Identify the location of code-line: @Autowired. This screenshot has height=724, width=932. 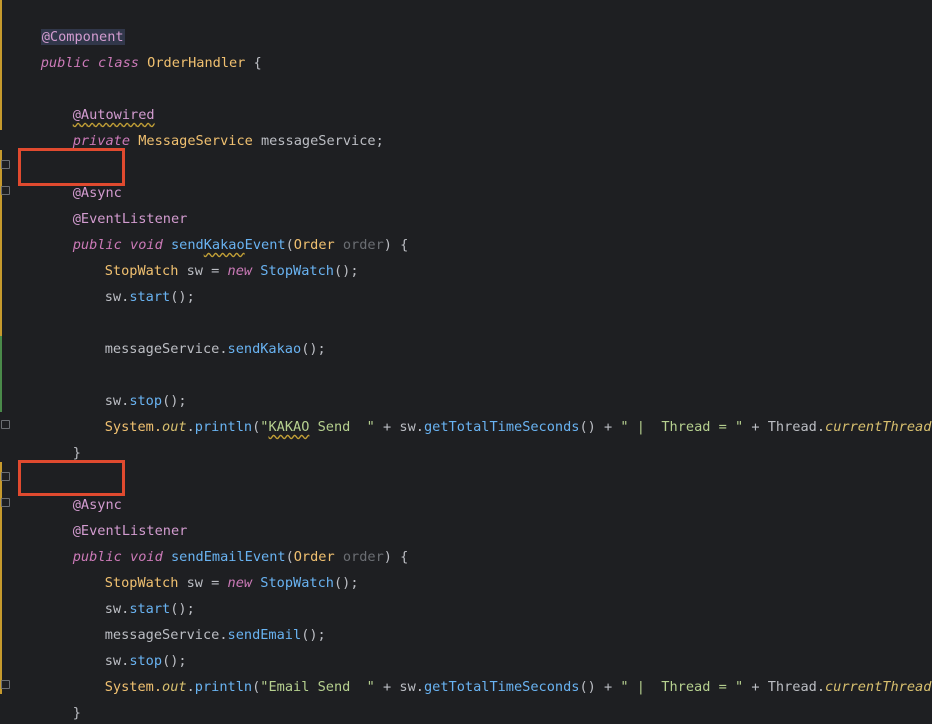
(97, 99).